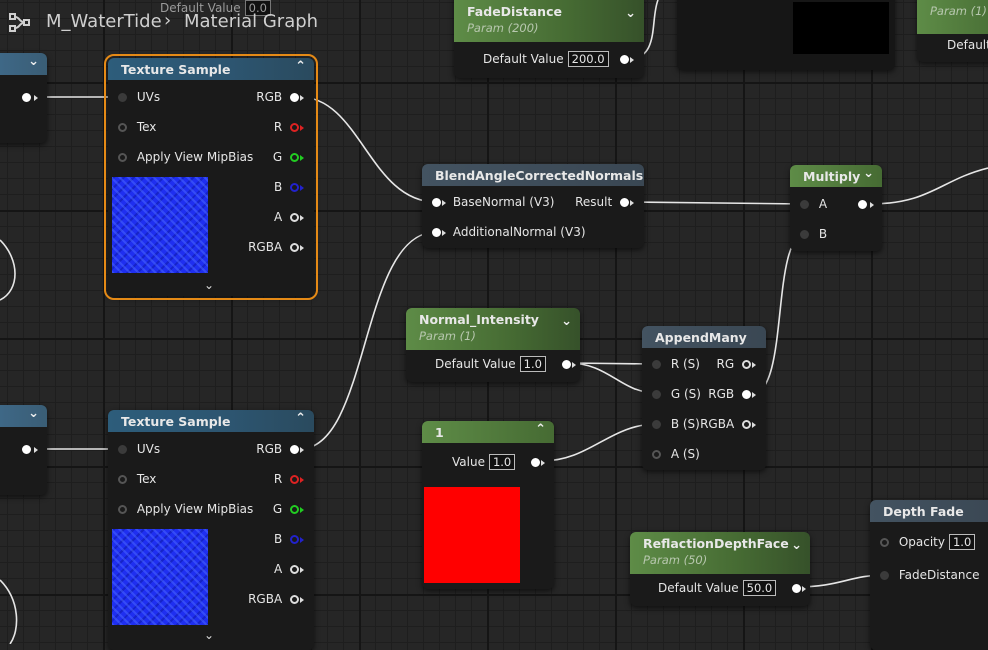 This screenshot has width=988, height=650. What do you see at coordinates (195, 157) in the screenshot?
I see `pin-label: Apply View MipBias` at bounding box center [195, 157].